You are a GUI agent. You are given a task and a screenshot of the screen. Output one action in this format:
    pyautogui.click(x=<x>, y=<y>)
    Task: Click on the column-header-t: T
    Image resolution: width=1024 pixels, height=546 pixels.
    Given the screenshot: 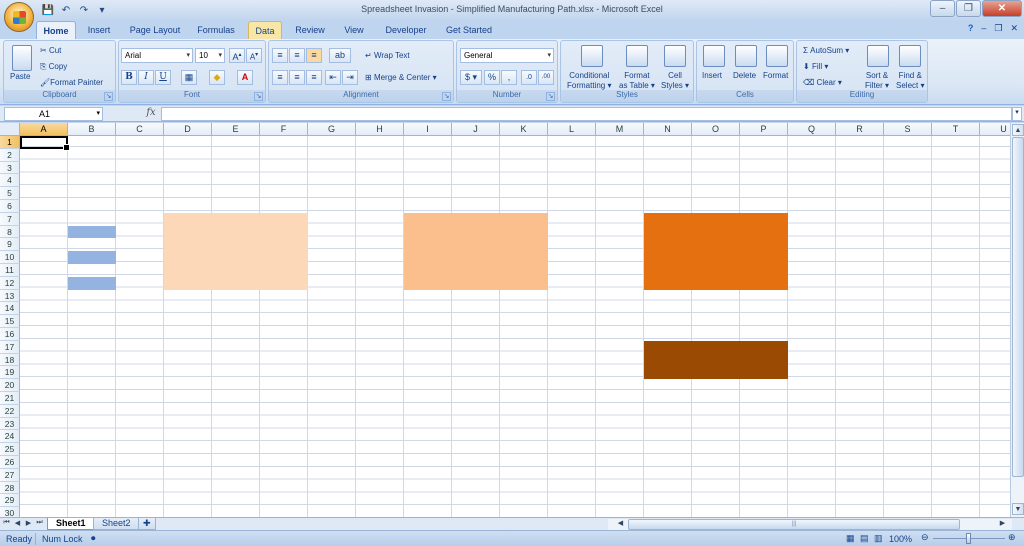 What is the action you would take?
    pyautogui.click(x=956, y=129)
    